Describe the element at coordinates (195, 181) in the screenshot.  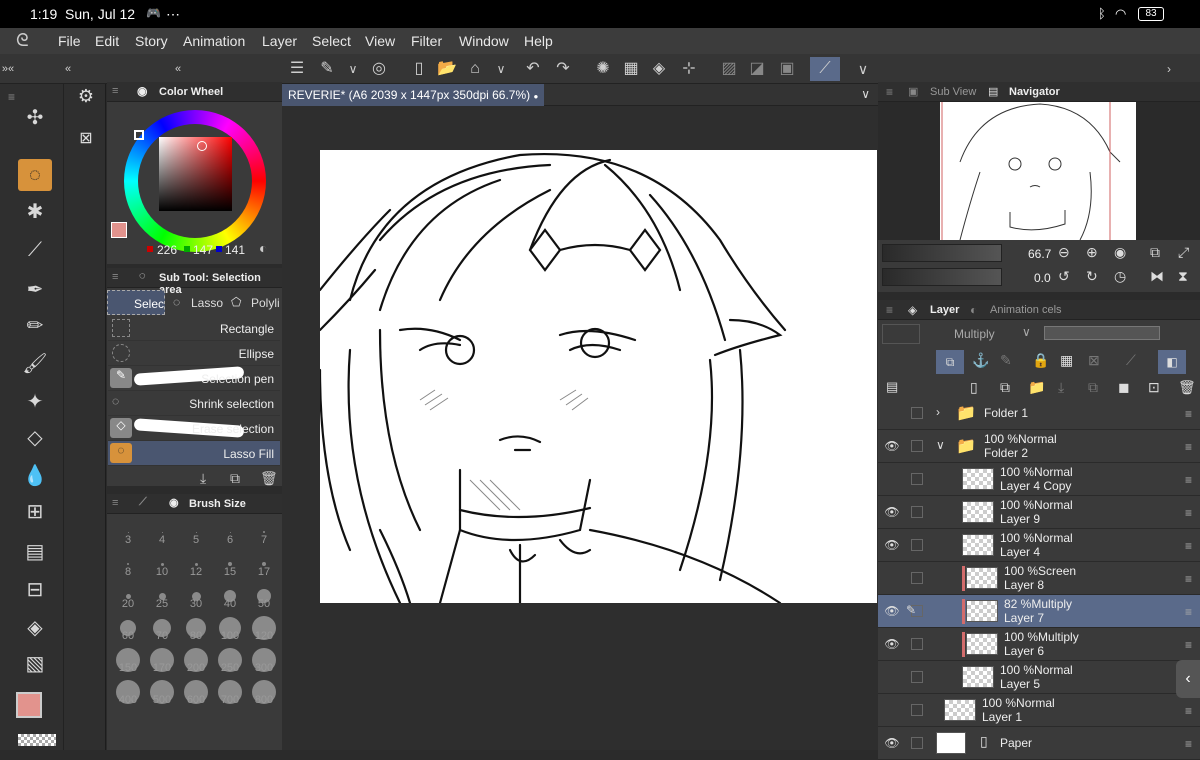
I see `hue-ring` at that location.